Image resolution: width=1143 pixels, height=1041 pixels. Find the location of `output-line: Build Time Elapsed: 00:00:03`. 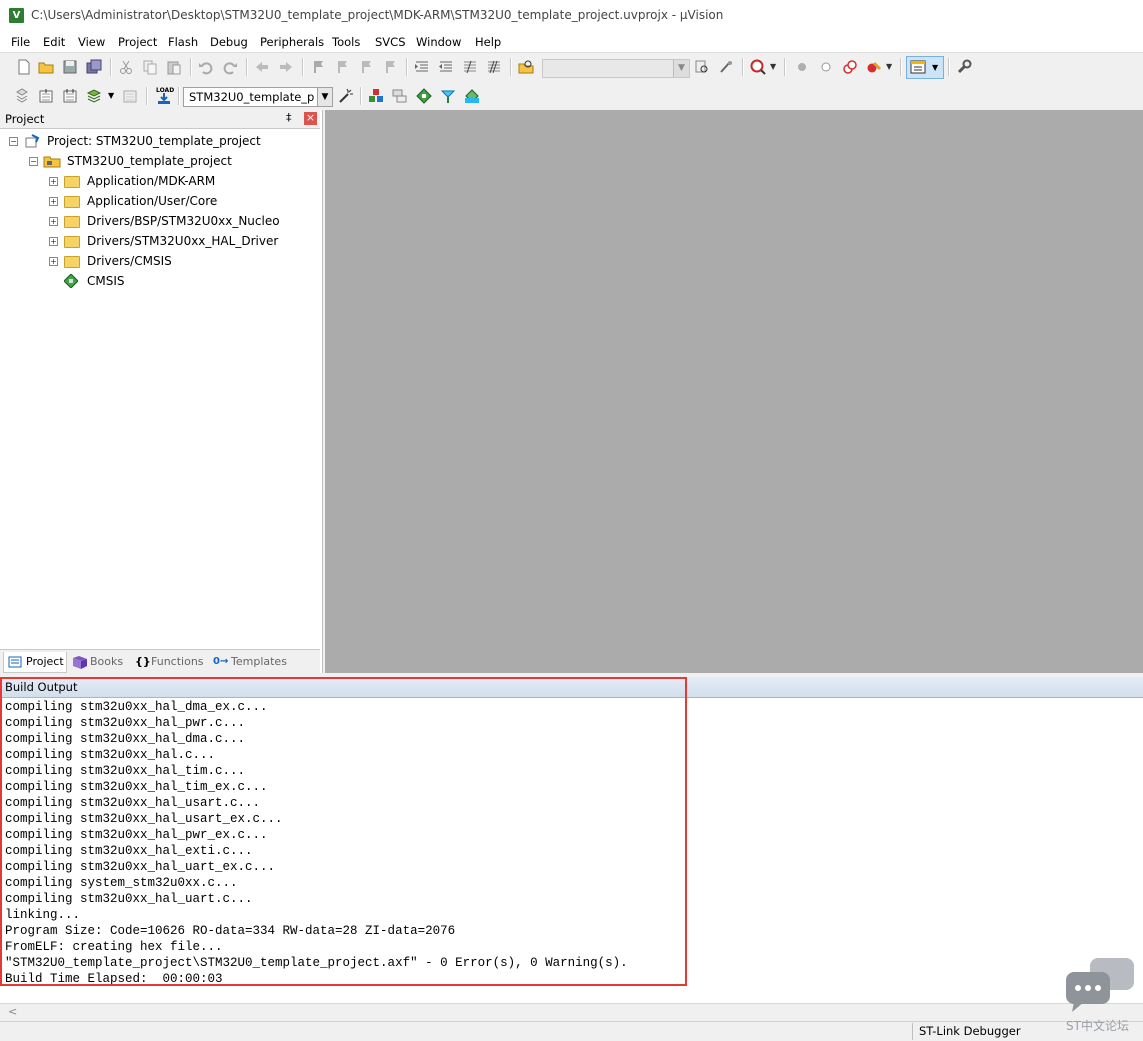

output-line: Build Time Elapsed: 00:00:03 is located at coordinates (114, 979).